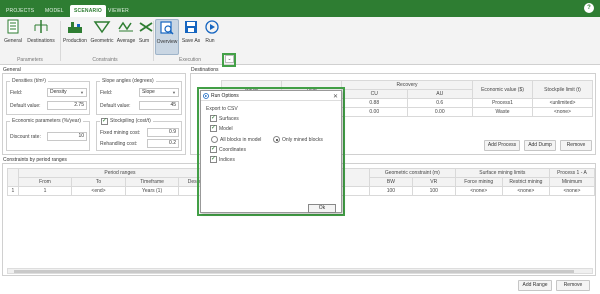 This screenshot has height=294, width=600. I want to click on cell-to: <end>, so click(98, 191).